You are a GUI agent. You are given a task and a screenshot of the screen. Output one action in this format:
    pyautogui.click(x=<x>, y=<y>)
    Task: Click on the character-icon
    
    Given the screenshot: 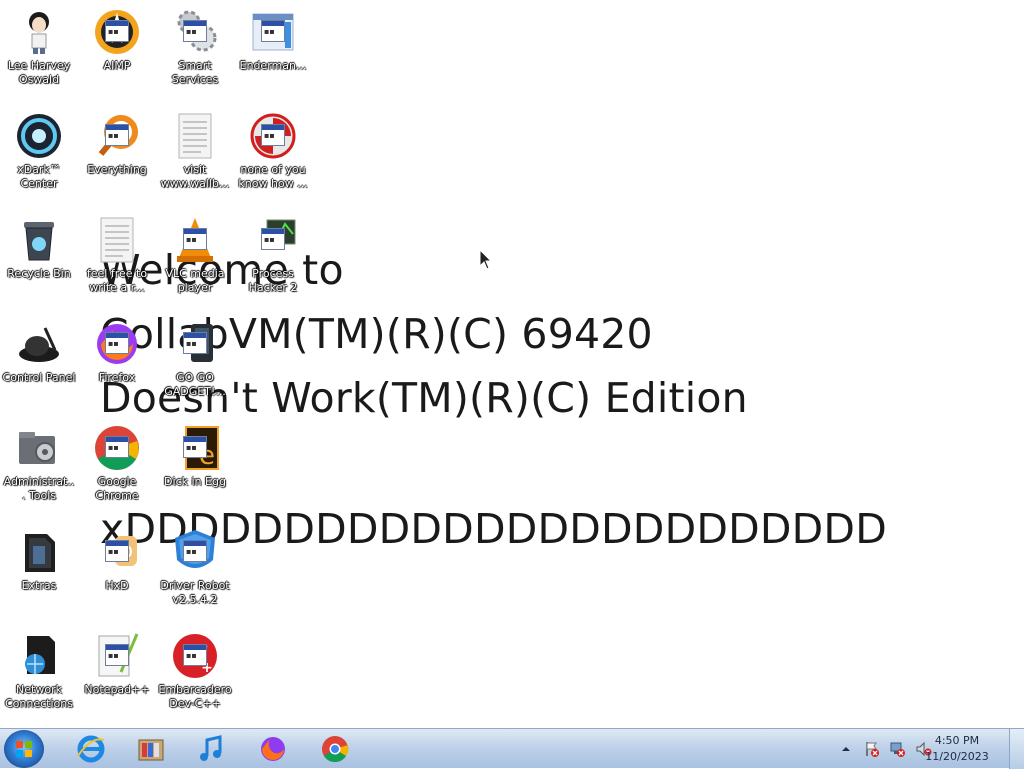 What is the action you would take?
    pyautogui.click(x=39, y=32)
    